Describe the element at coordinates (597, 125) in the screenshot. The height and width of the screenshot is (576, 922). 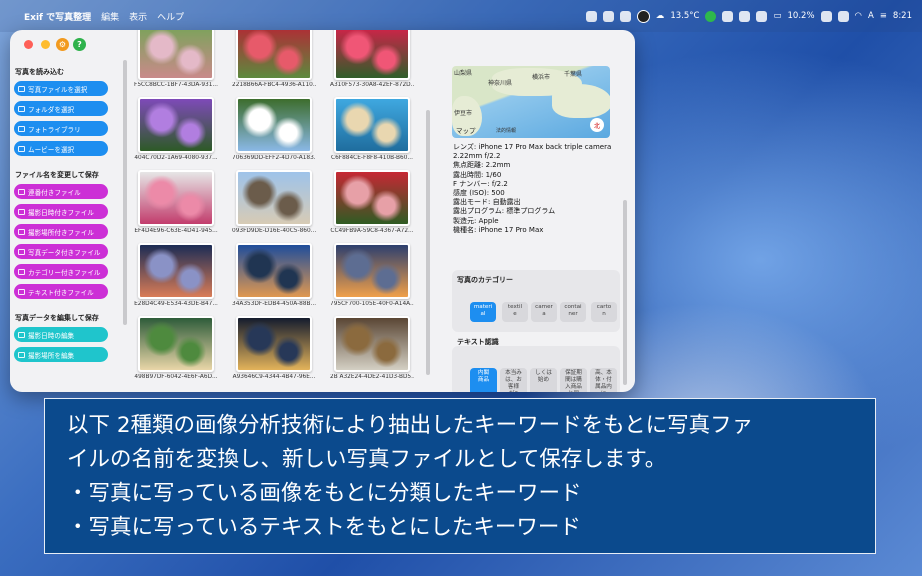
I see `compass-icon: 北` at that location.